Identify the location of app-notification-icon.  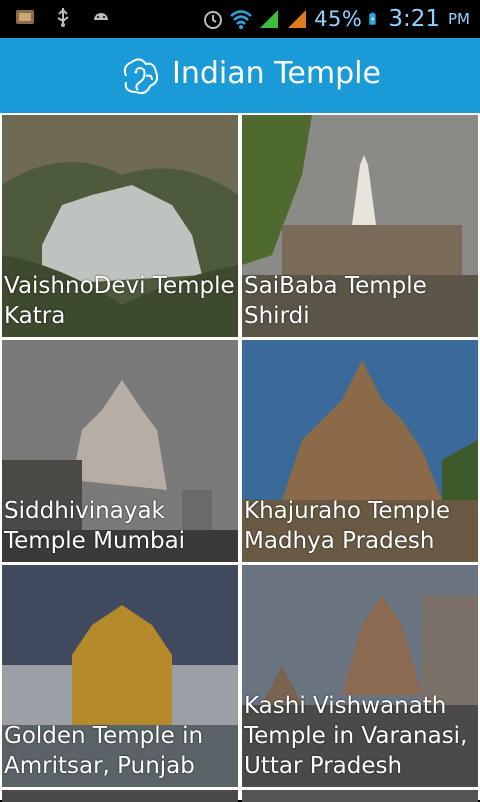
(25, 17).